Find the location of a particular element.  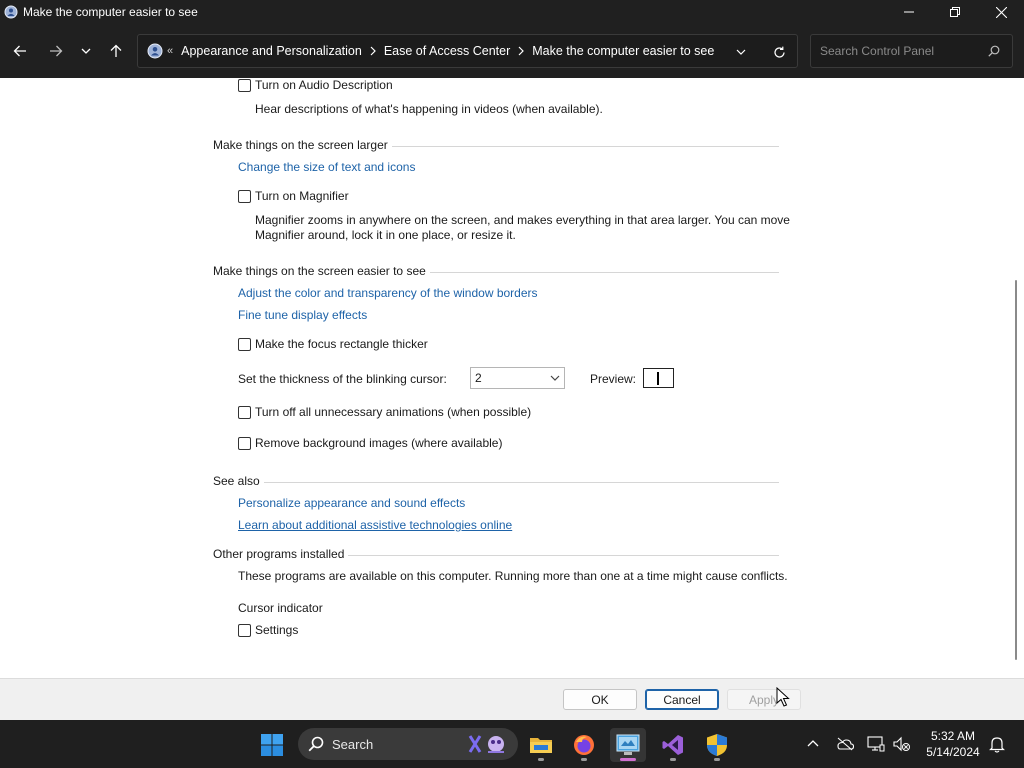

title-bar: Make the computer easier to see is located at coordinates (512, 12).